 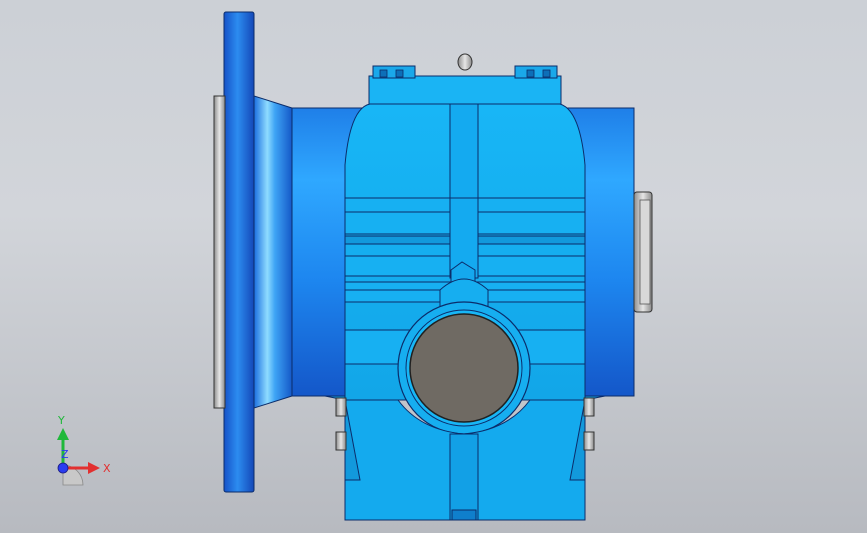 I want to click on output-flange, so click(x=253, y=252).